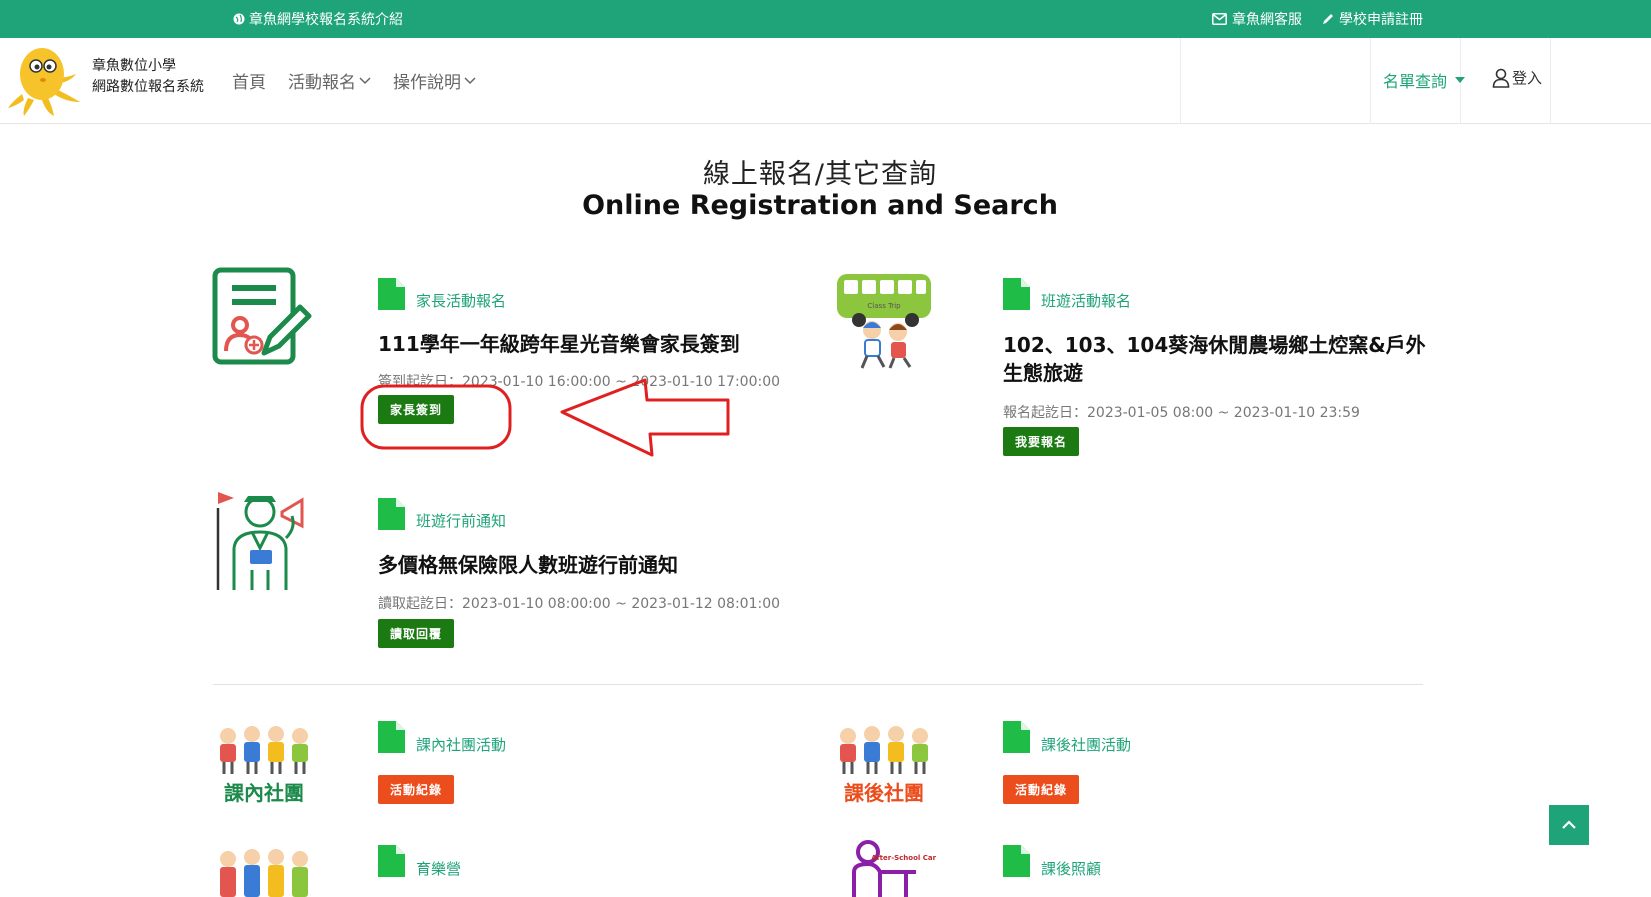 The height and width of the screenshot is (897, 1651). What do you see at coordinates (903, 858) in the screenshot?
I see `care-icon-label: After-School Care` at bounding box center [903, 858].